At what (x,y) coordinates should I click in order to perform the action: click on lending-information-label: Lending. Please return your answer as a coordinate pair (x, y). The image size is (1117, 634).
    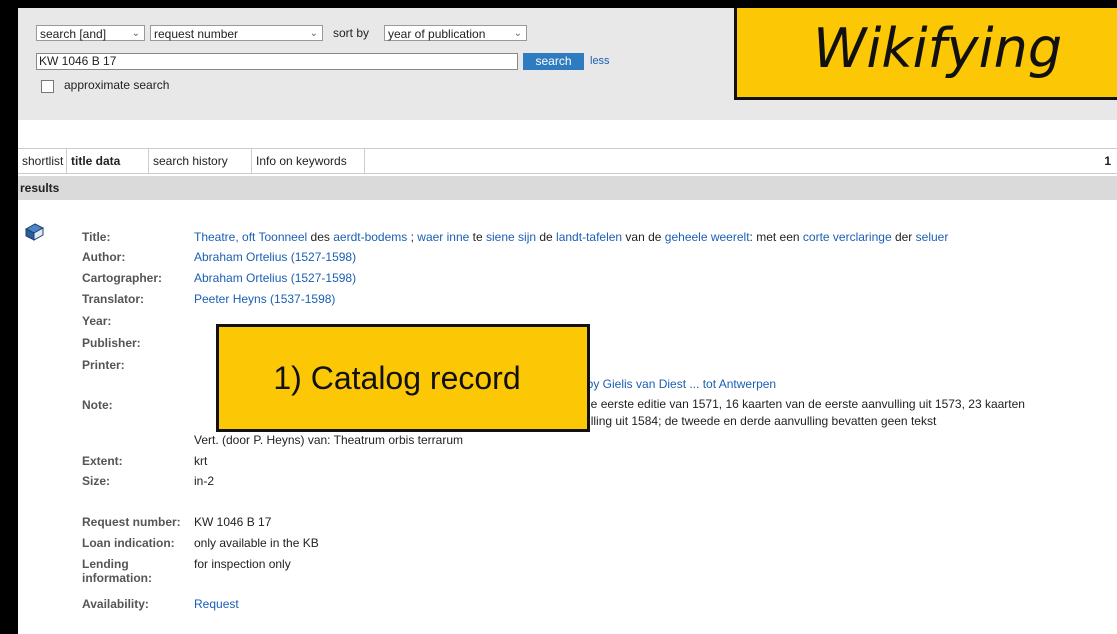
    Looking at the image, I should click on (105, 564).